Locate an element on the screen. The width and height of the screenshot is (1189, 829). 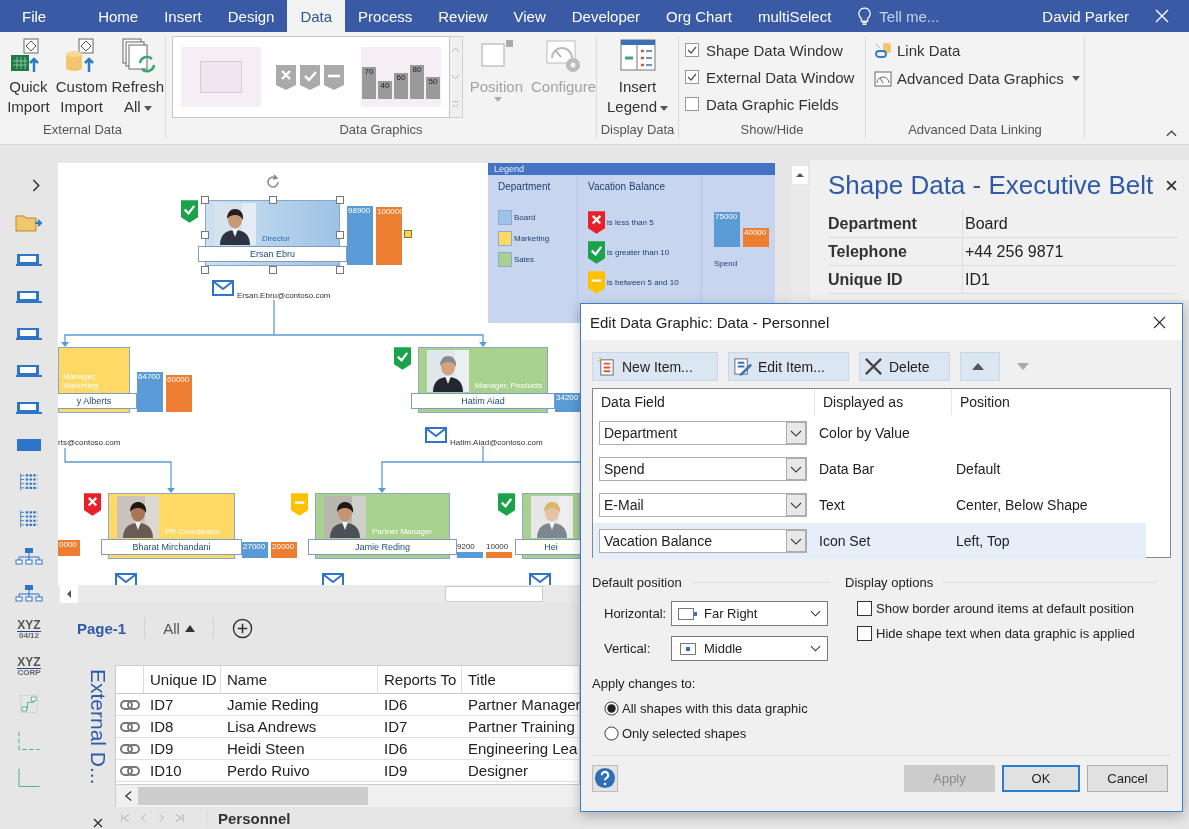
move-up-button is located at coordinates (980, 366).